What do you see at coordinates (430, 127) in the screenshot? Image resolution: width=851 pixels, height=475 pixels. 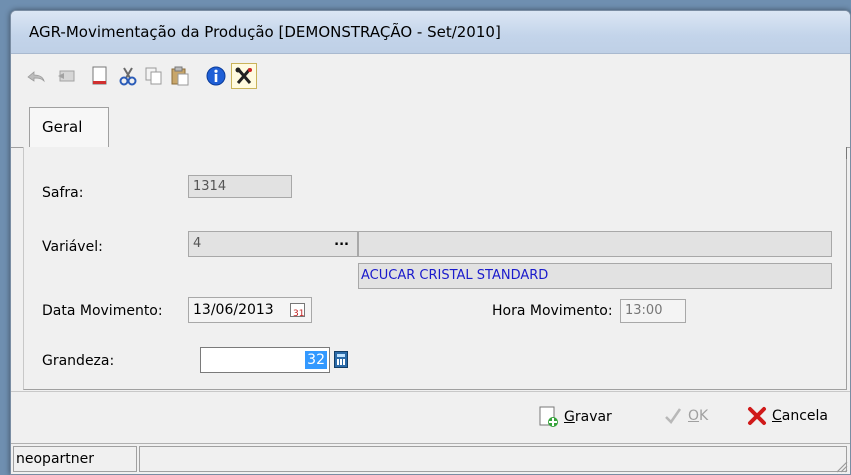 I see `tab-strip: Geral` at bounding box center [430, 127].